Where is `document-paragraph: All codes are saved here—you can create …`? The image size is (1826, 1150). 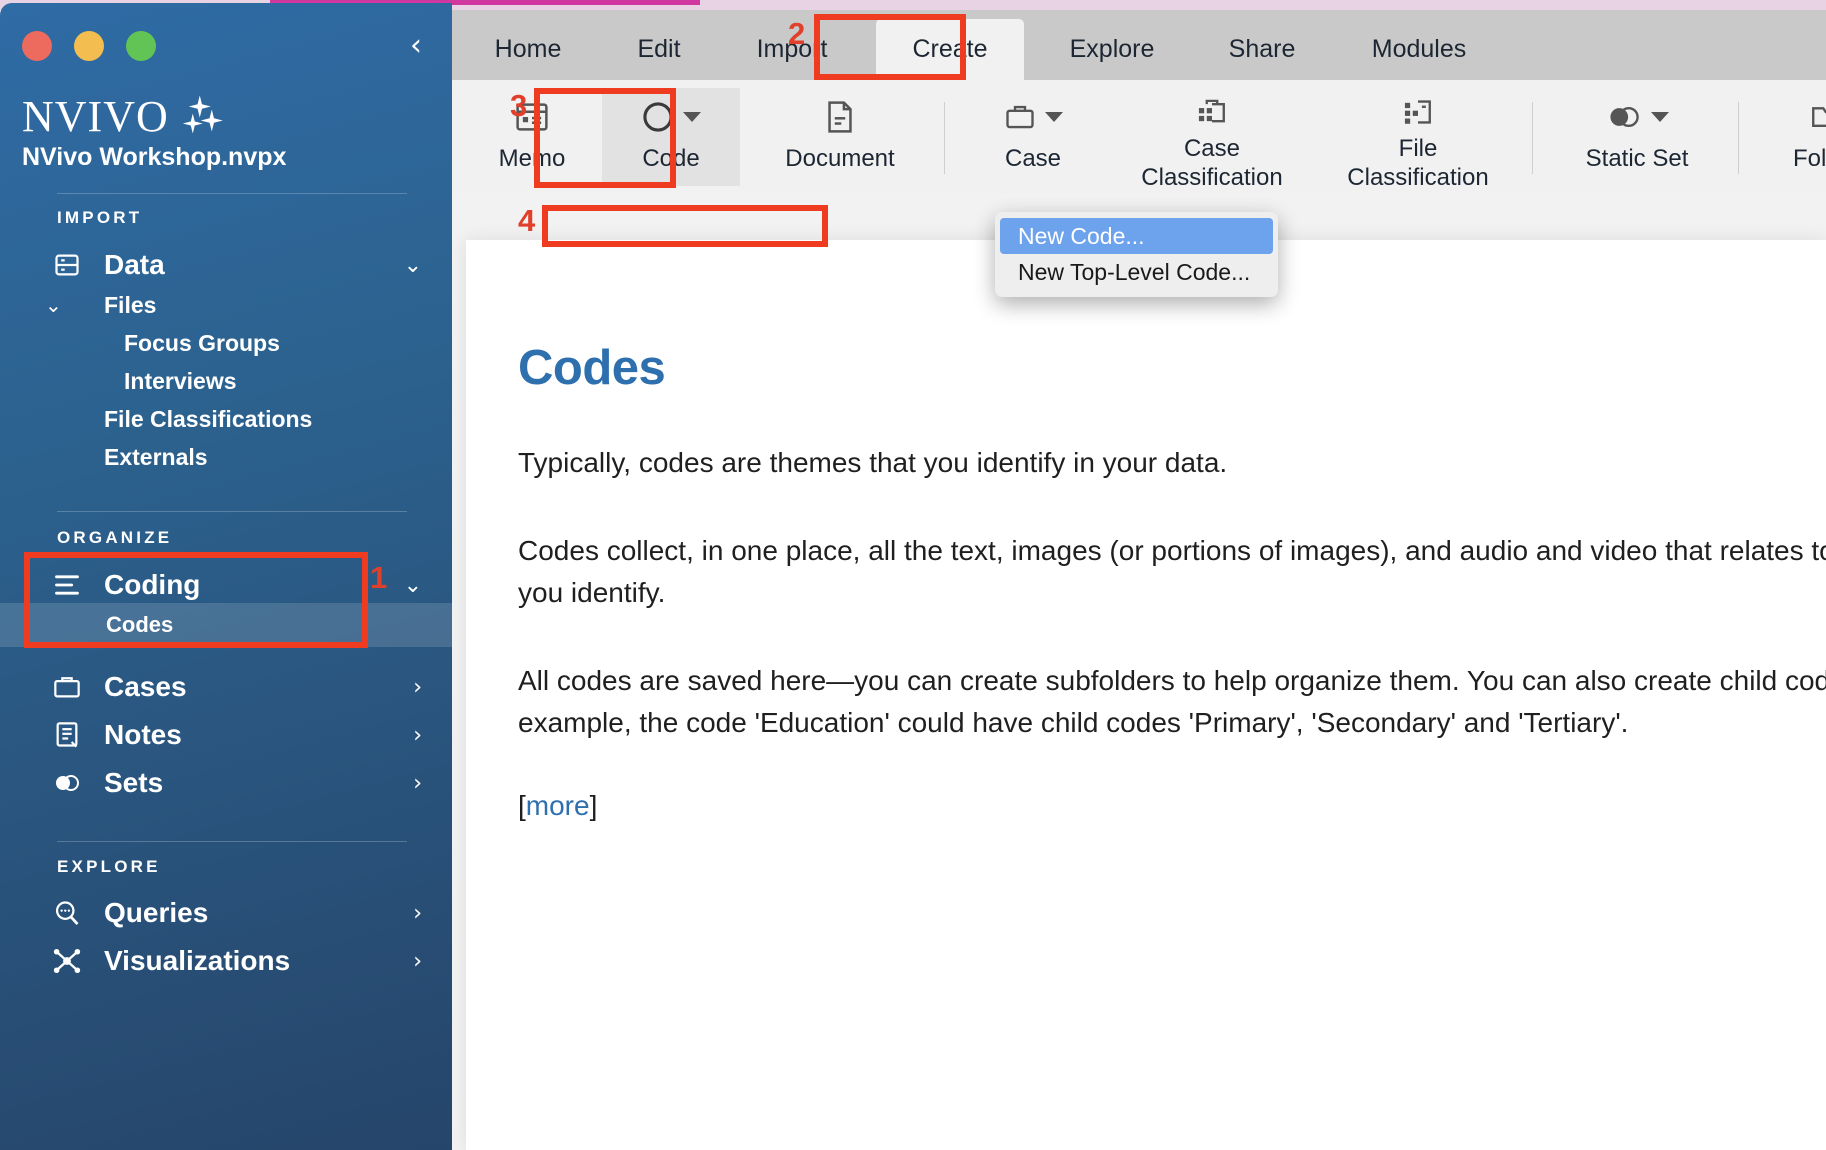
document-paragraph: All codes are saved here—you can create … is located at coordinates (1172, 701).